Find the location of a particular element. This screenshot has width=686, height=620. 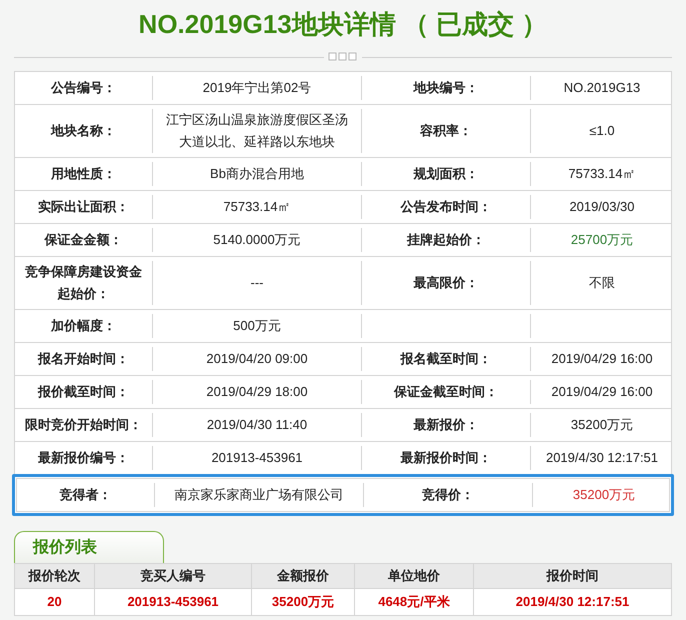

field-value: ≤1.0 is located at coordinates (602, 131).